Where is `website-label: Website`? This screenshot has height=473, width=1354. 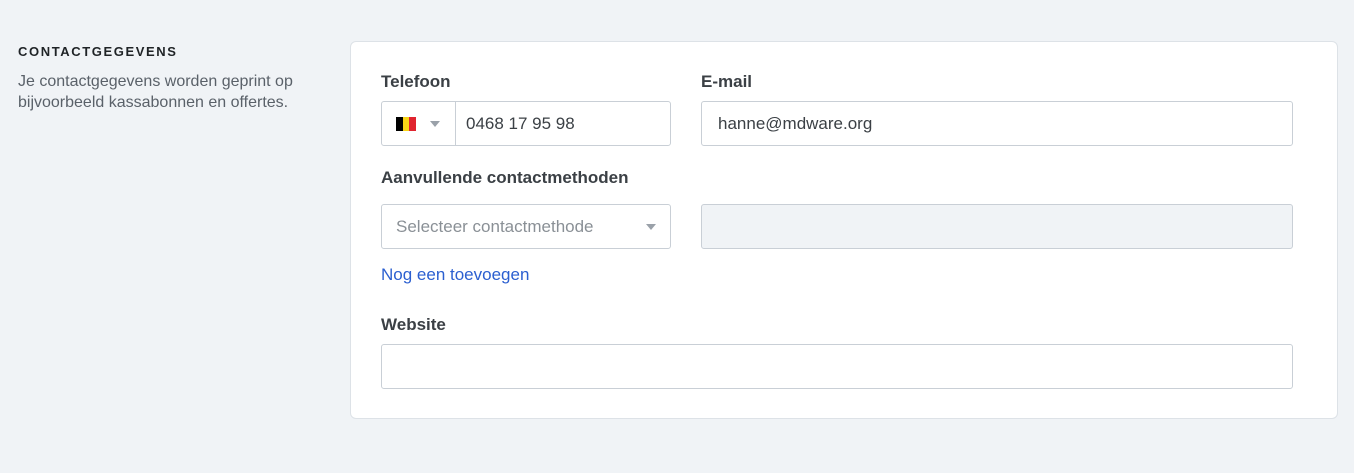 website-label: Website is located at coordinates (413, 324).